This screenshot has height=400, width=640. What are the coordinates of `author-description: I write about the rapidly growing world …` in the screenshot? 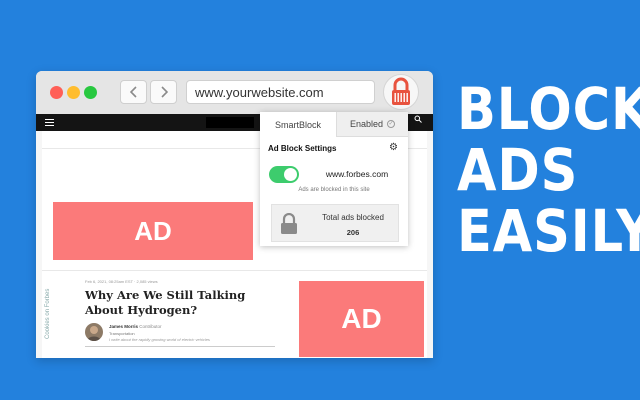 It's located at (159, 339).